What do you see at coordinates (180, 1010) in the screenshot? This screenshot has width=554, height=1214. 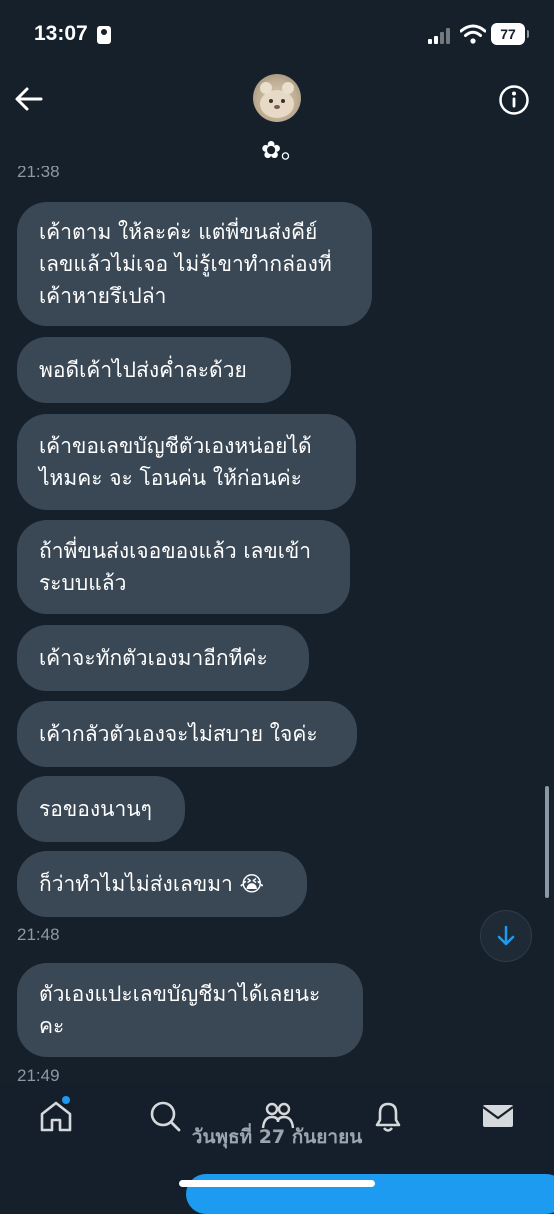 I see `message-text: ตัวเองแปะเลขบัญชีมาได้เลยนะ คะ` at bounding box center [180, 1010].